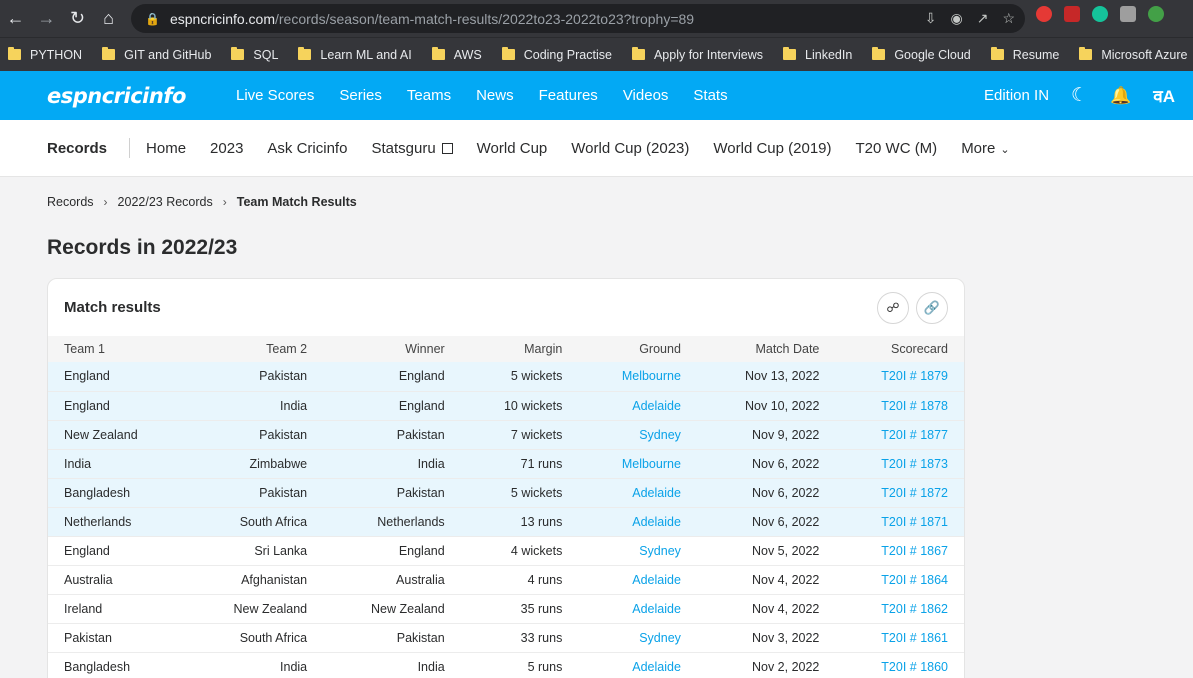 This screenshot has height=678, width=1193. I want to click on bookmark-item: Microsoft Azure, so click(1133, 54).